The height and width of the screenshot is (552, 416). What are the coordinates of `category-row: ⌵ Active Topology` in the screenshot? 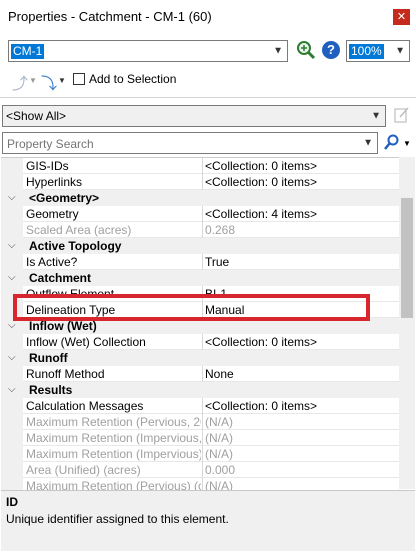 It's located at (200, 246).